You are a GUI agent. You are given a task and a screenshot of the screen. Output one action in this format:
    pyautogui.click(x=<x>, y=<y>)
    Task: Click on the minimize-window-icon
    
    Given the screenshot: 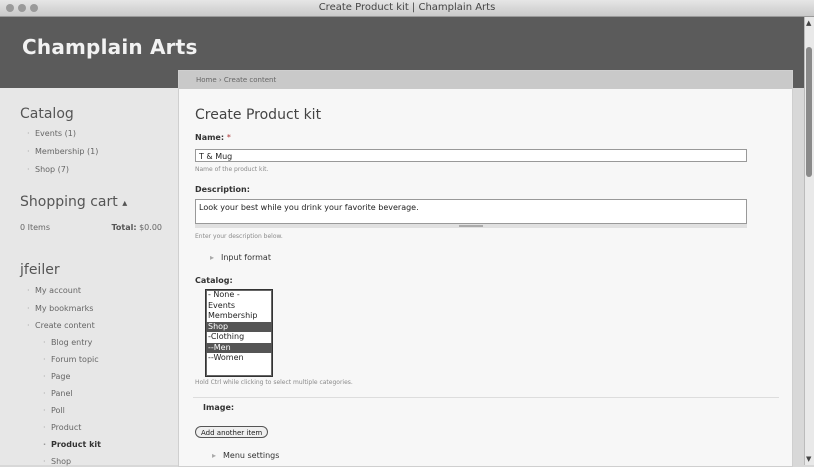 What is the action you would take?
    pyautogui.click(x=22, y=8)
    